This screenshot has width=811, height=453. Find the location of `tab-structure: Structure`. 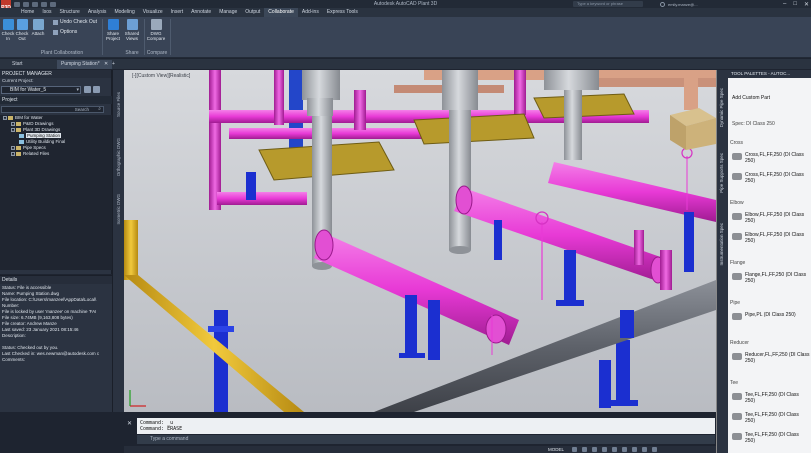

tab-structure: Structure is located at coordinates (70, 12).